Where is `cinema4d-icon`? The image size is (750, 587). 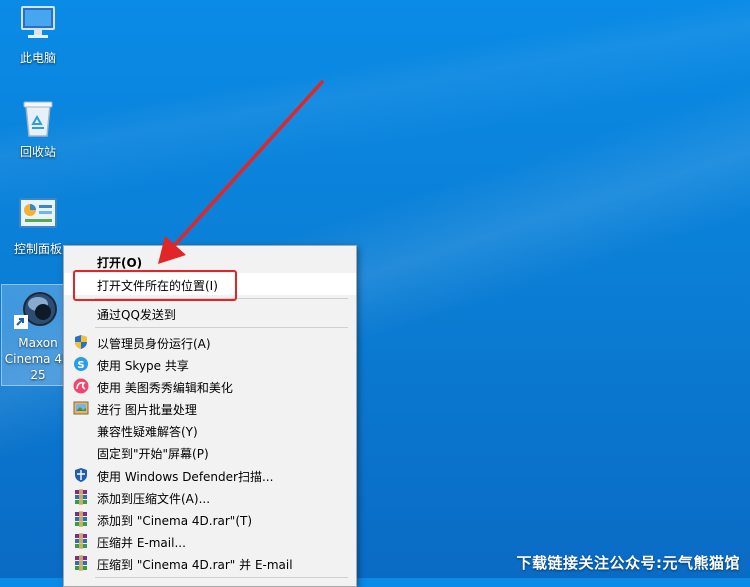 cinema4d-icon is located at coordinates (37, 309).